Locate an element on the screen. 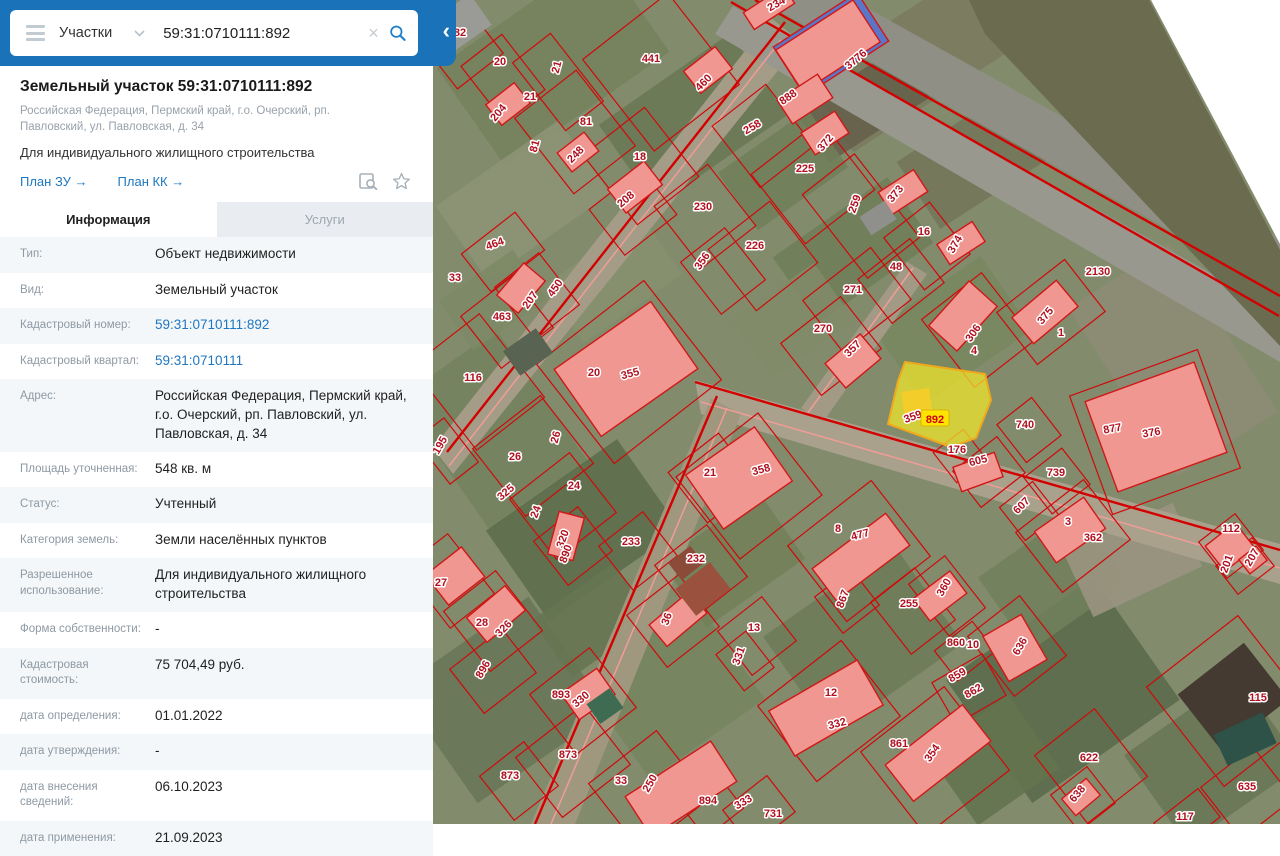  info-row-label: Кадастровый номер: is located at coordinates (77, 326).